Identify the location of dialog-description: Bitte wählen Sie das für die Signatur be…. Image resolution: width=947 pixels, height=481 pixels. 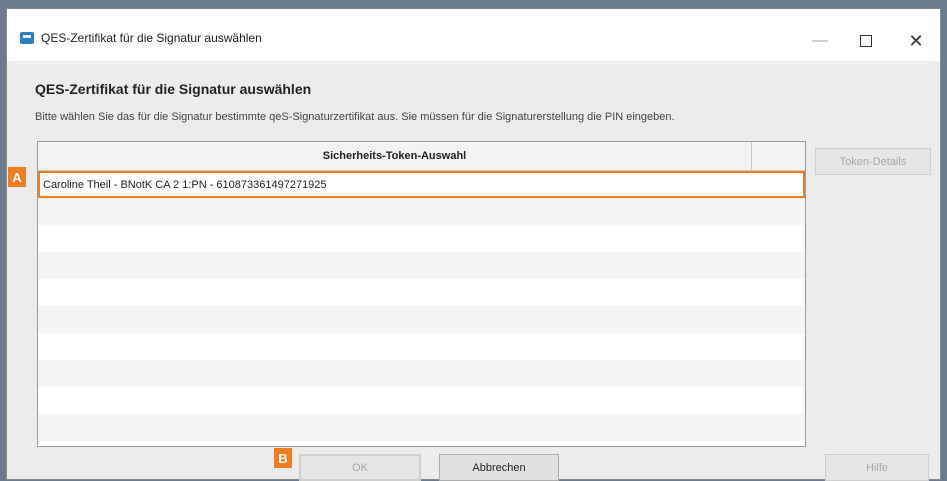
(355, 117).